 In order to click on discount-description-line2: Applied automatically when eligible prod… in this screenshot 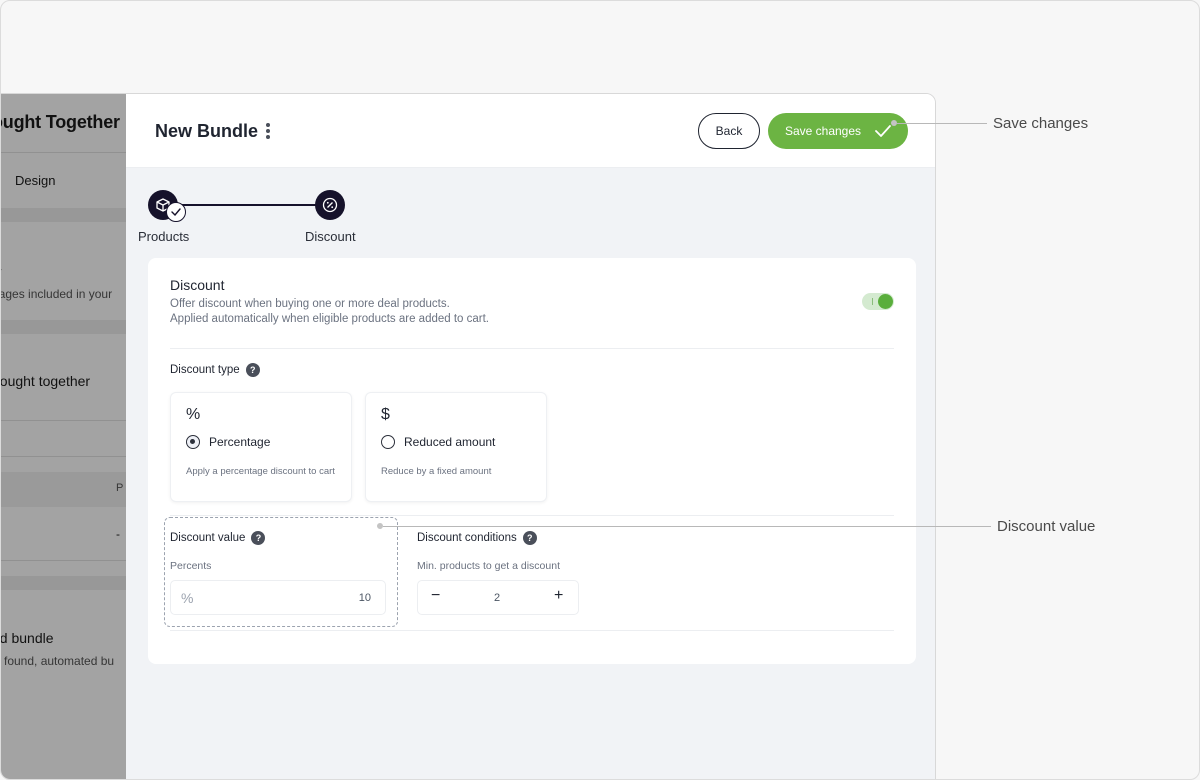, I will do `click(329, 319)`.